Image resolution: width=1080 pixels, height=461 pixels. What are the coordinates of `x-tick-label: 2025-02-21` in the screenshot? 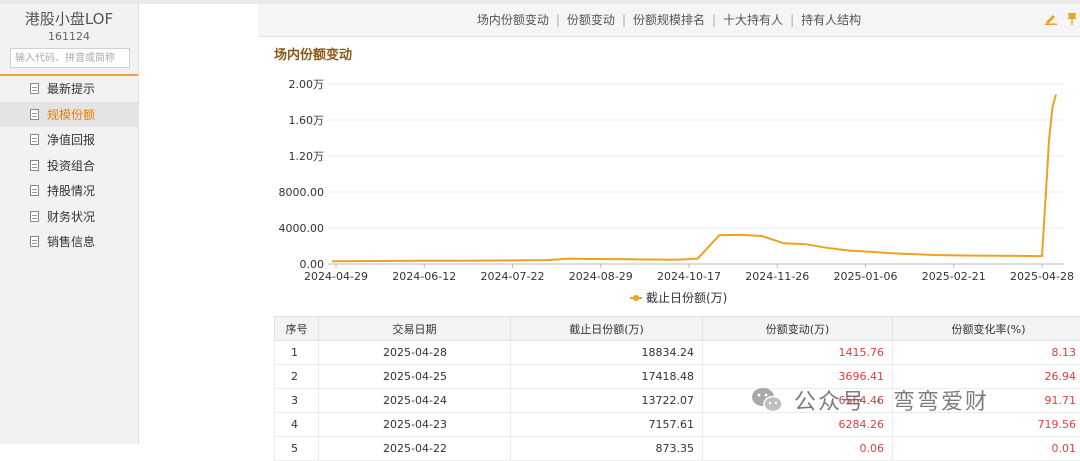 It's located at (954, 276).